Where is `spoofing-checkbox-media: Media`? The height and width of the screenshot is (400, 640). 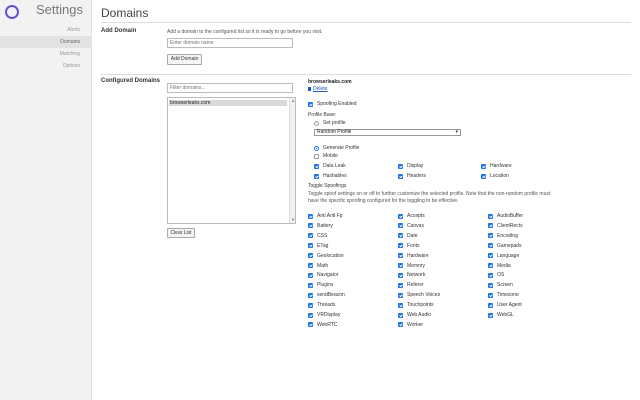
spoofing-checkbox-media: Media is located at coordinates (499, 266).